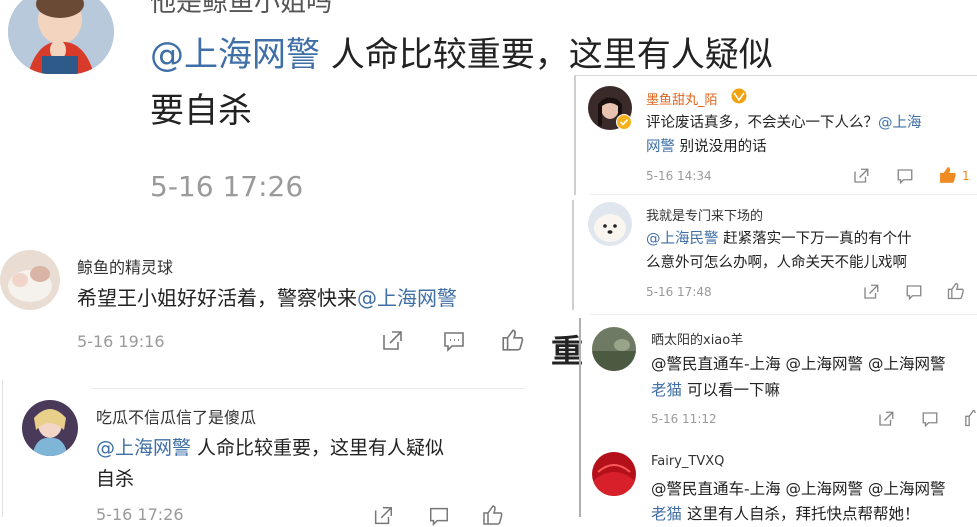  I want to click on comment1-avatar, so click(30, 280).